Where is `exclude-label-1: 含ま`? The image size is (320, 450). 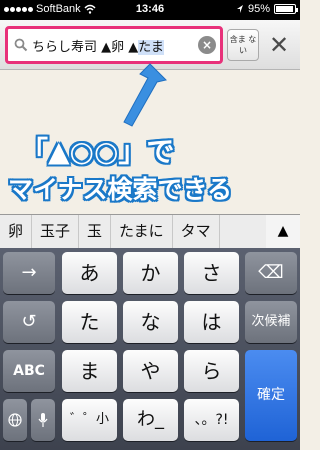 exclude-label-1: 含ま is located at coordinates (237, 39).